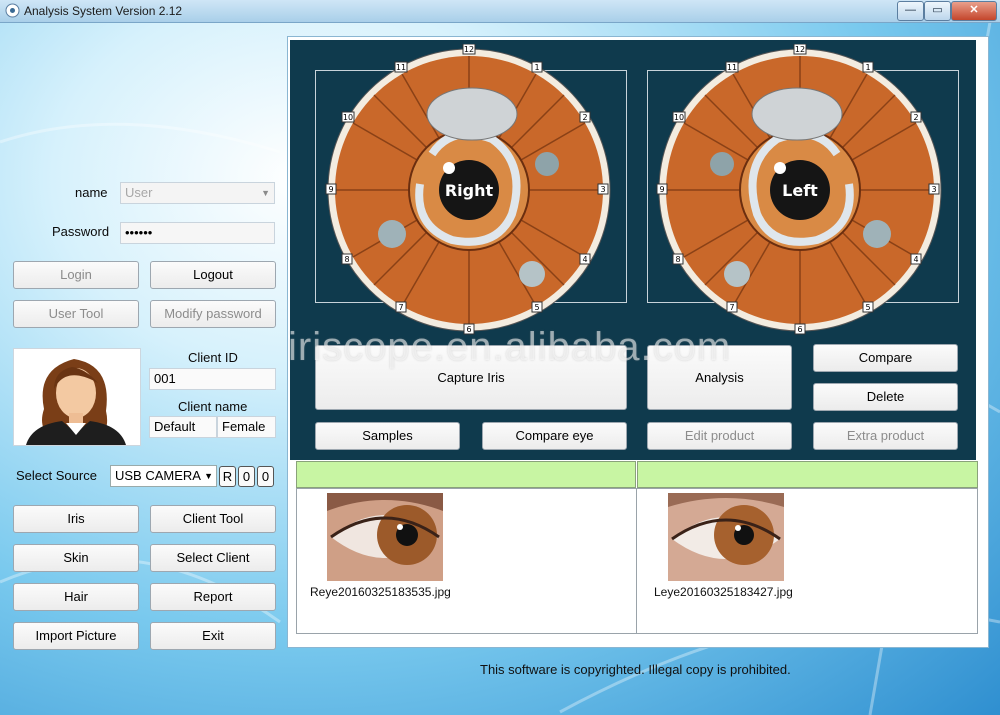  I want to click on close-button: ✕, so click(974, 11).